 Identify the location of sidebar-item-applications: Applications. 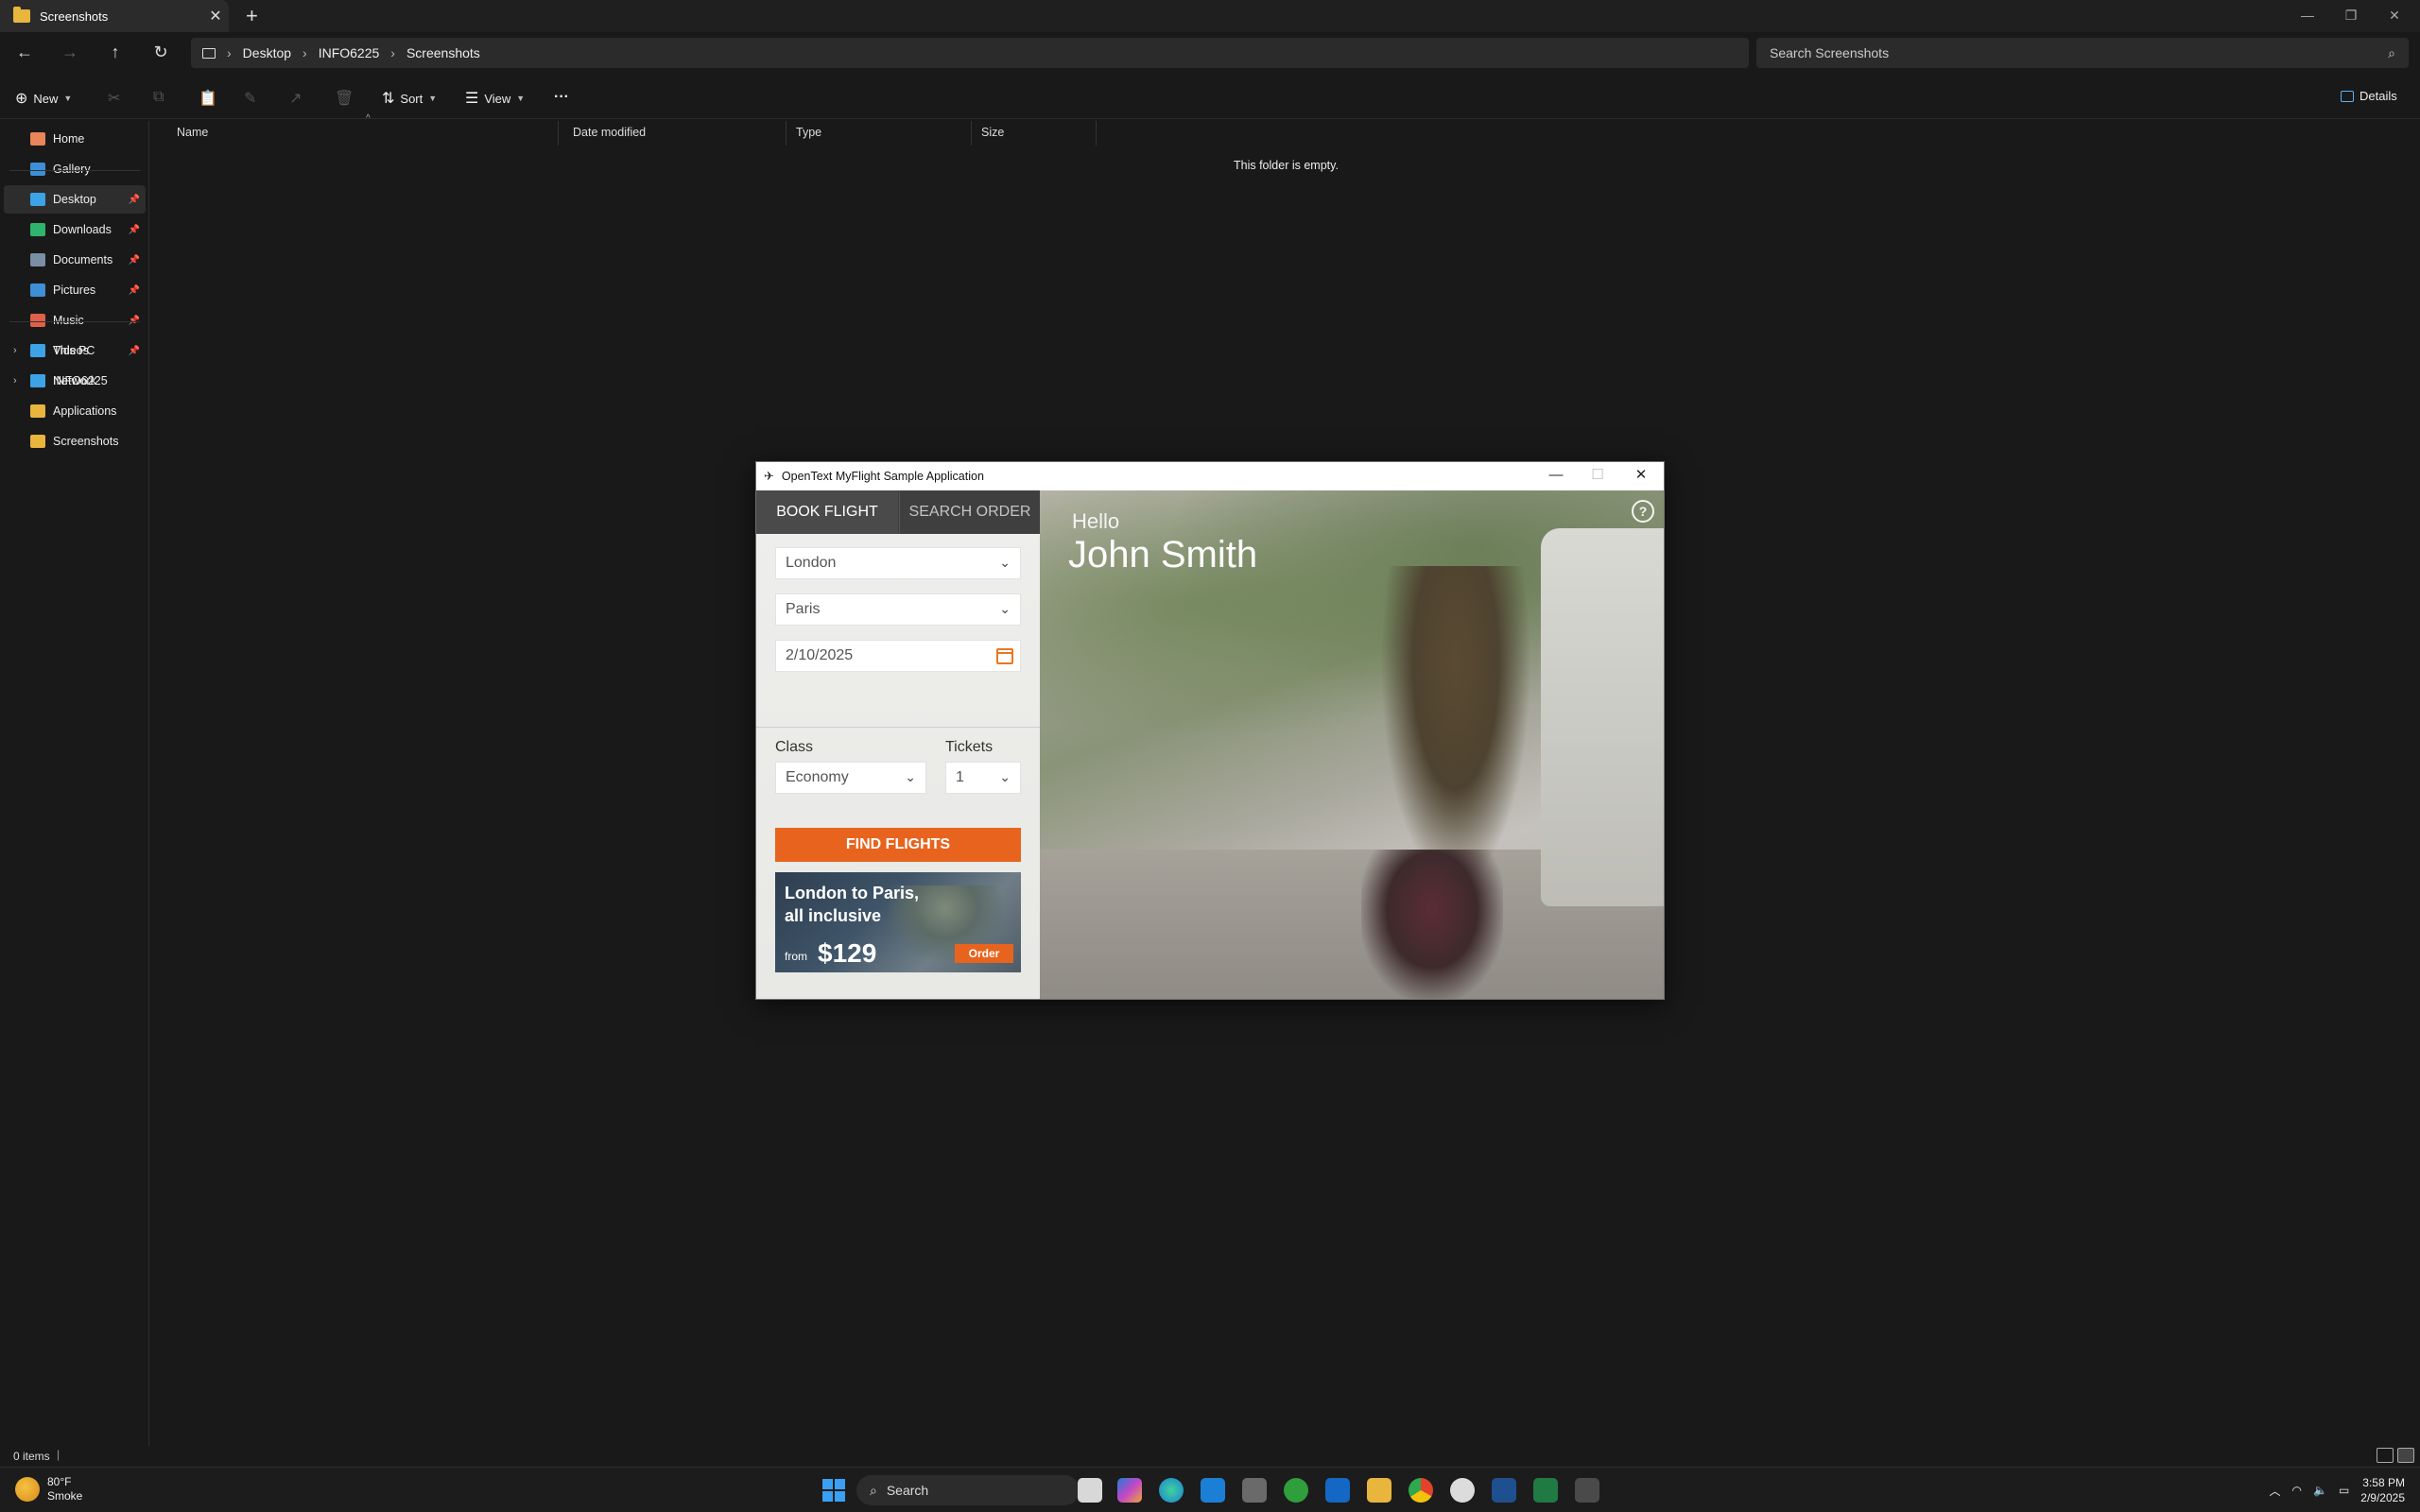
(75, 411).